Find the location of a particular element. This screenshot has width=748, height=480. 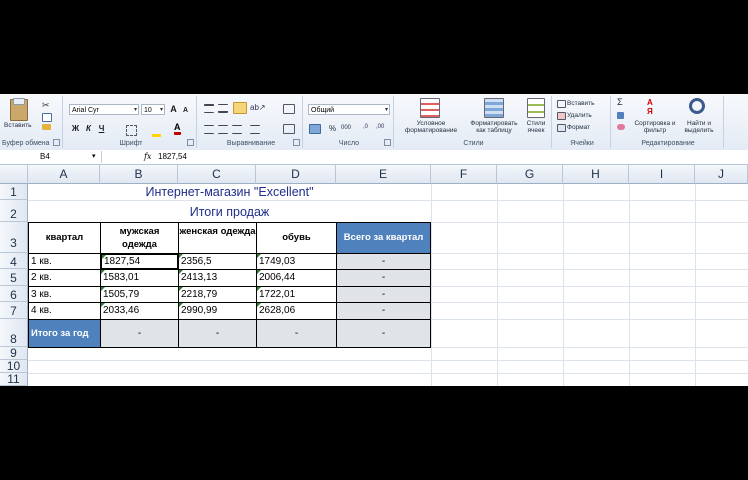

header-women: женская одежда is located at coordinates (217, 238).